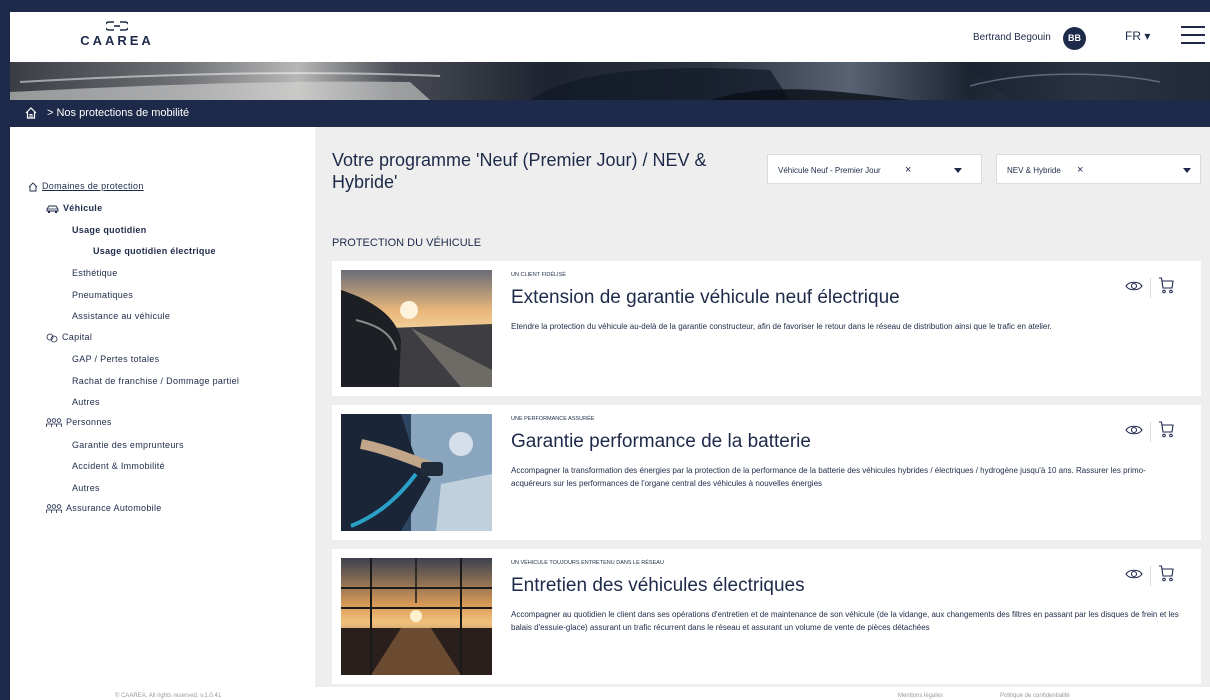 Image resolution: width=1210 pixels, height=700 pixels. What do you see at coordinates (416, 472) in the screenshot?
I see `card-image-charging` at bounding box center [416, 472].